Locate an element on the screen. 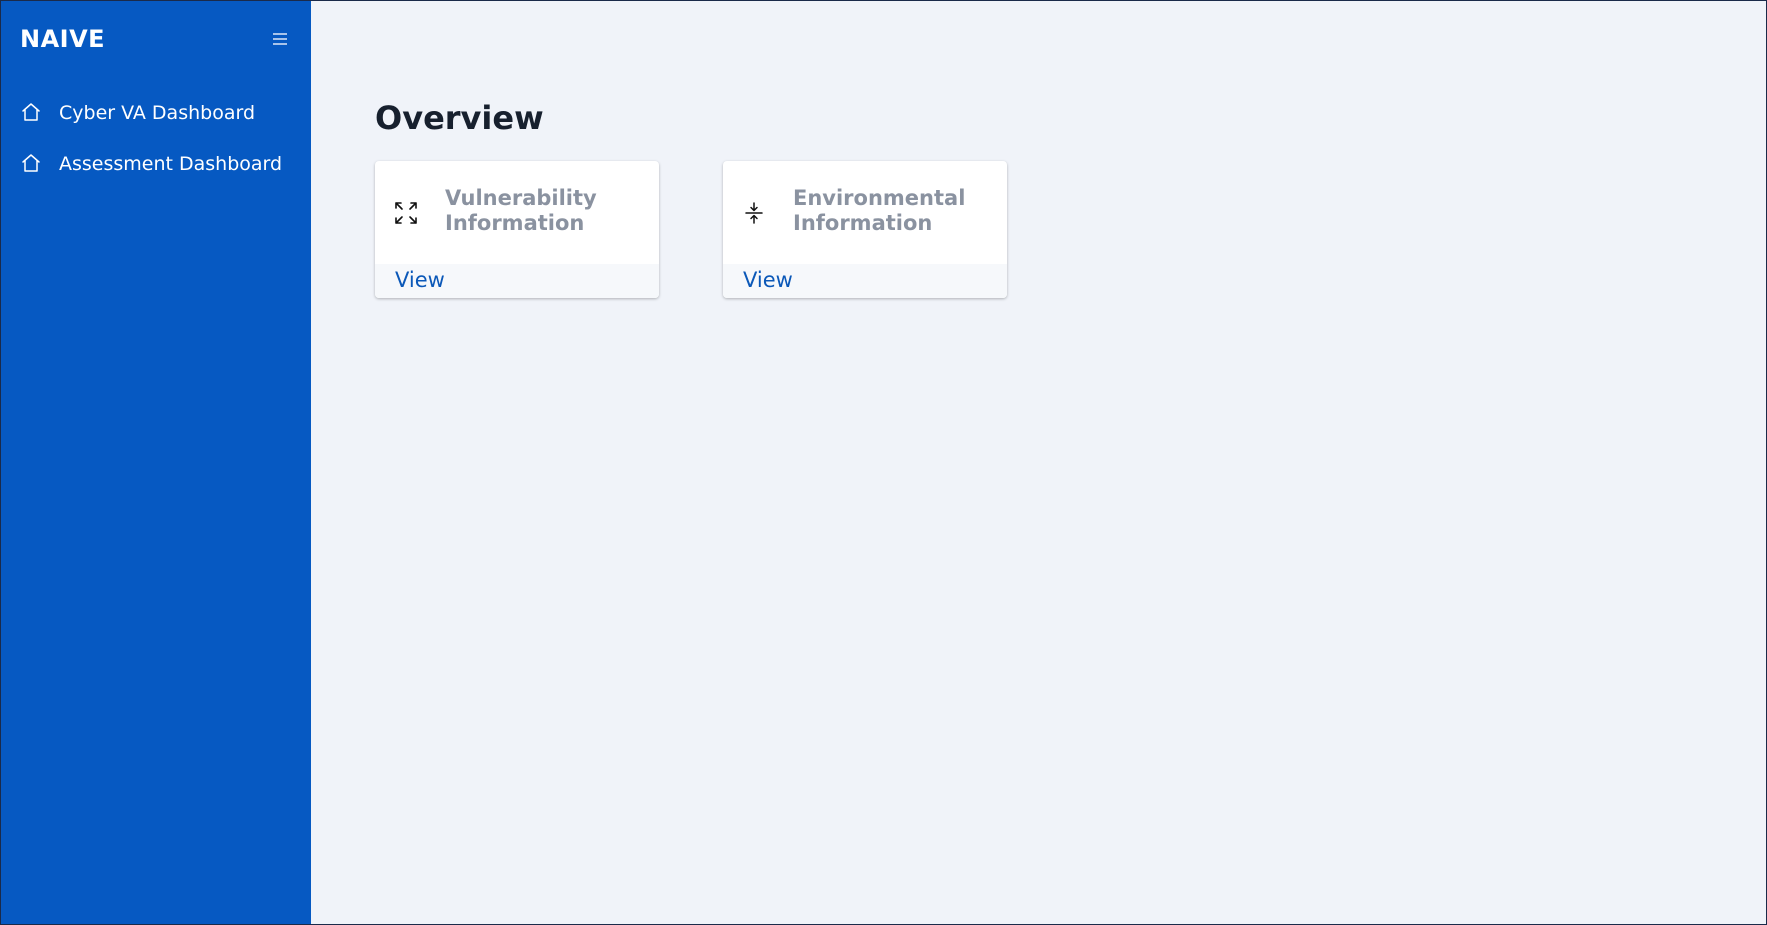 The height and width of the screenshot is (925, 1767). card-title: Vulnerability Information is located at coordinates (545, 211).